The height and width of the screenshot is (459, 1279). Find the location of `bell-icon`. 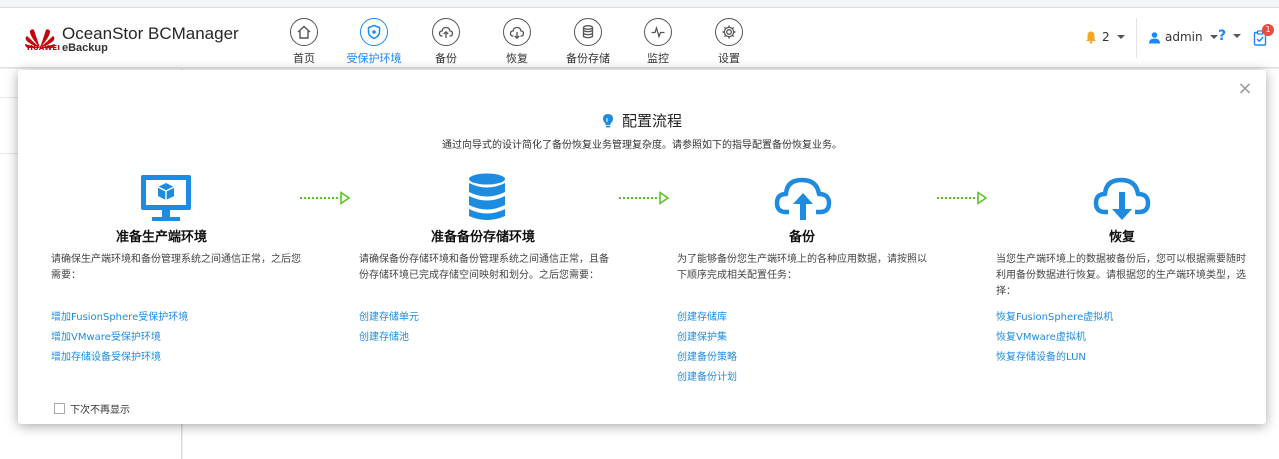

bell-icon is located at coordinates (1091, 37).